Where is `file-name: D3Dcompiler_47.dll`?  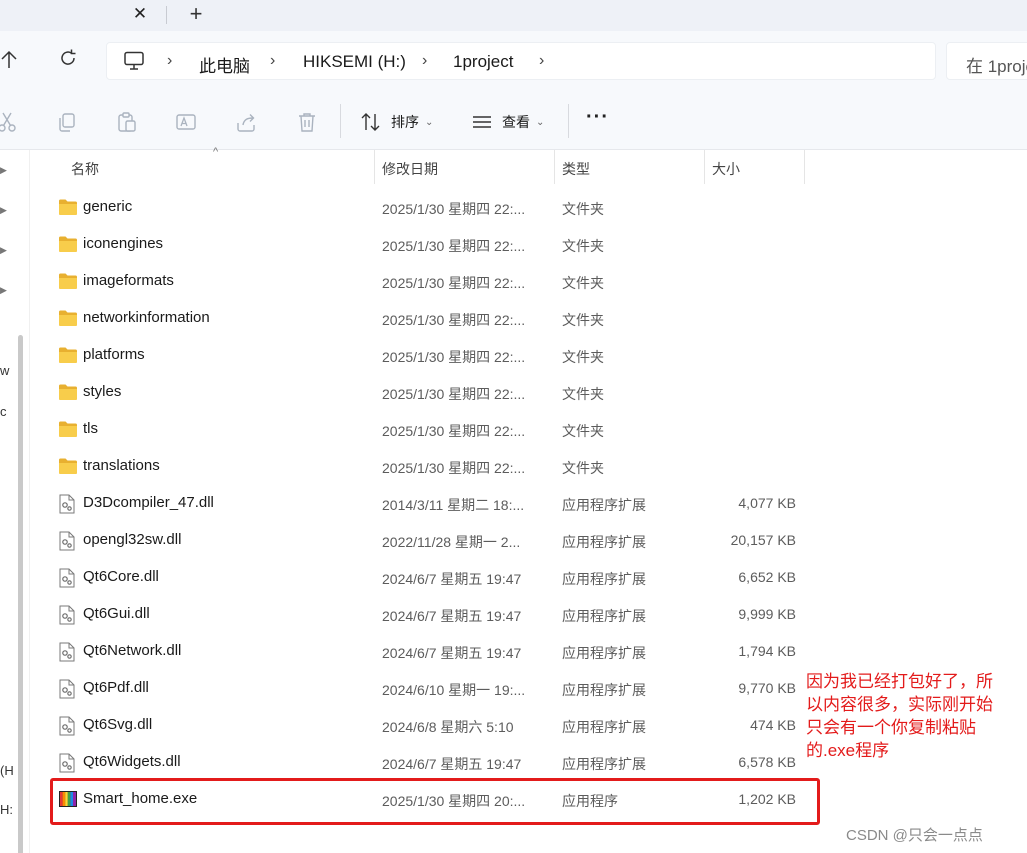
file-name: D3Dcompiler_47.dll is located at coordinates (148, 502).